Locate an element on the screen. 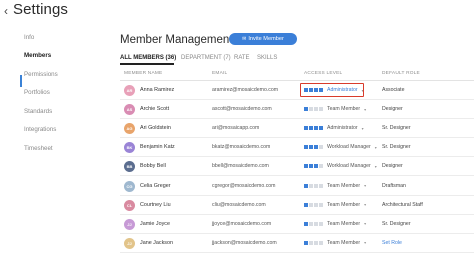 The width and height of the screenshot is (474, 271). member-email: jjackson@mosaicdemo.com is located at coordinates (244, 242).